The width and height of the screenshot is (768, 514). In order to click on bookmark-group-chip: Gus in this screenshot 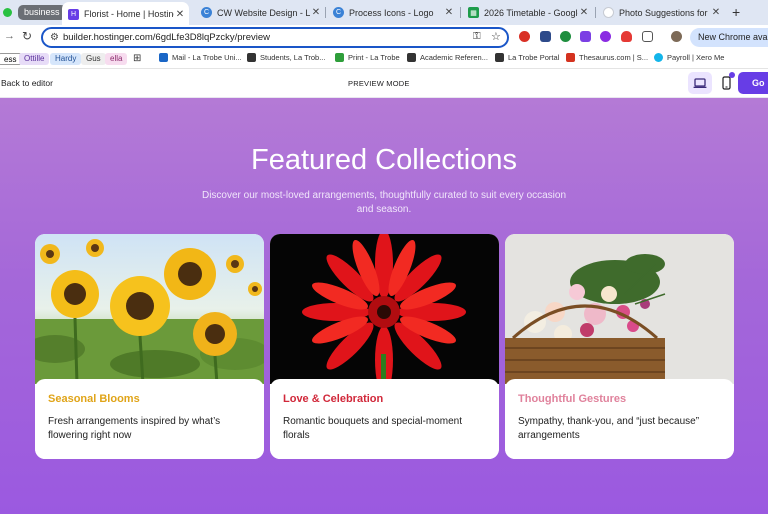, I will do `click(93, 59)`.